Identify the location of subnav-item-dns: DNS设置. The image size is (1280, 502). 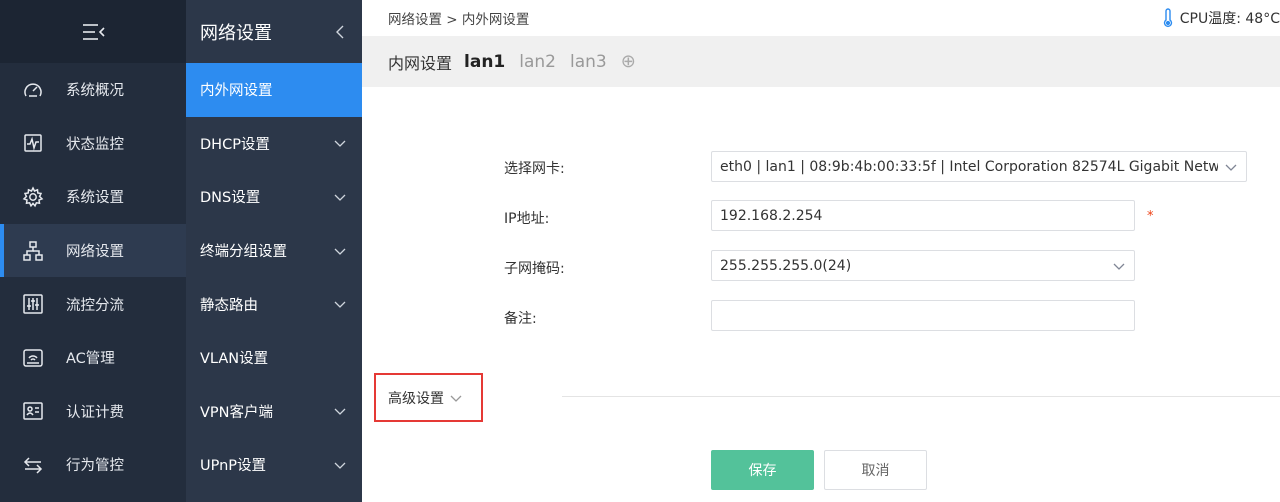
(274, 197).